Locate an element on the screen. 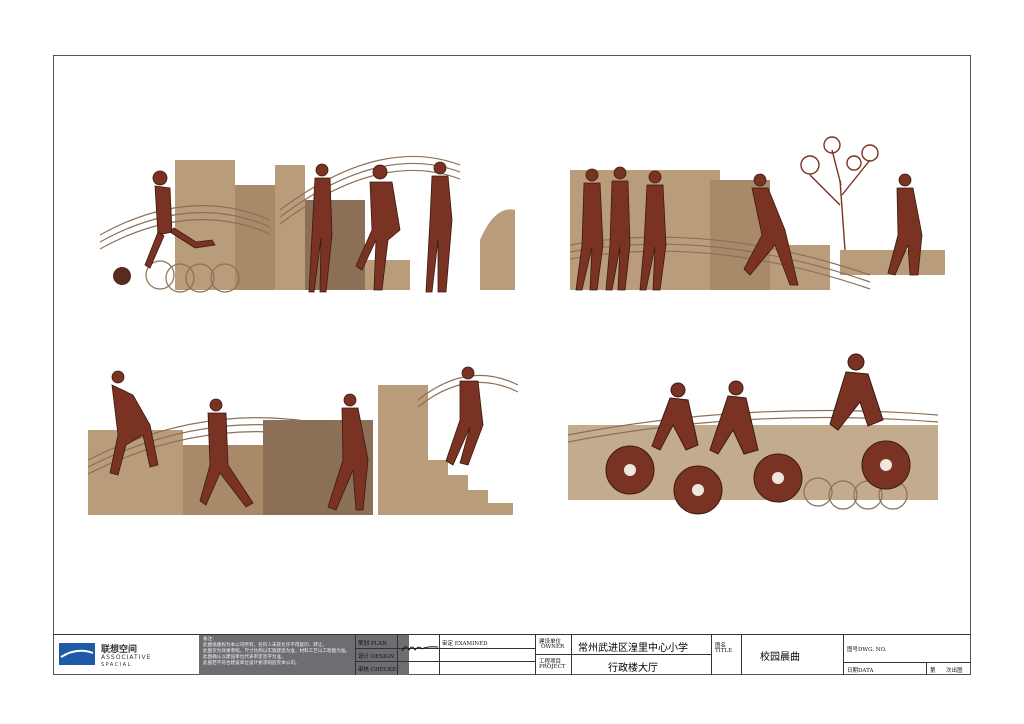 The image size is (1024, 724). relief-panel-top-right is located at coordinates (760, 217).